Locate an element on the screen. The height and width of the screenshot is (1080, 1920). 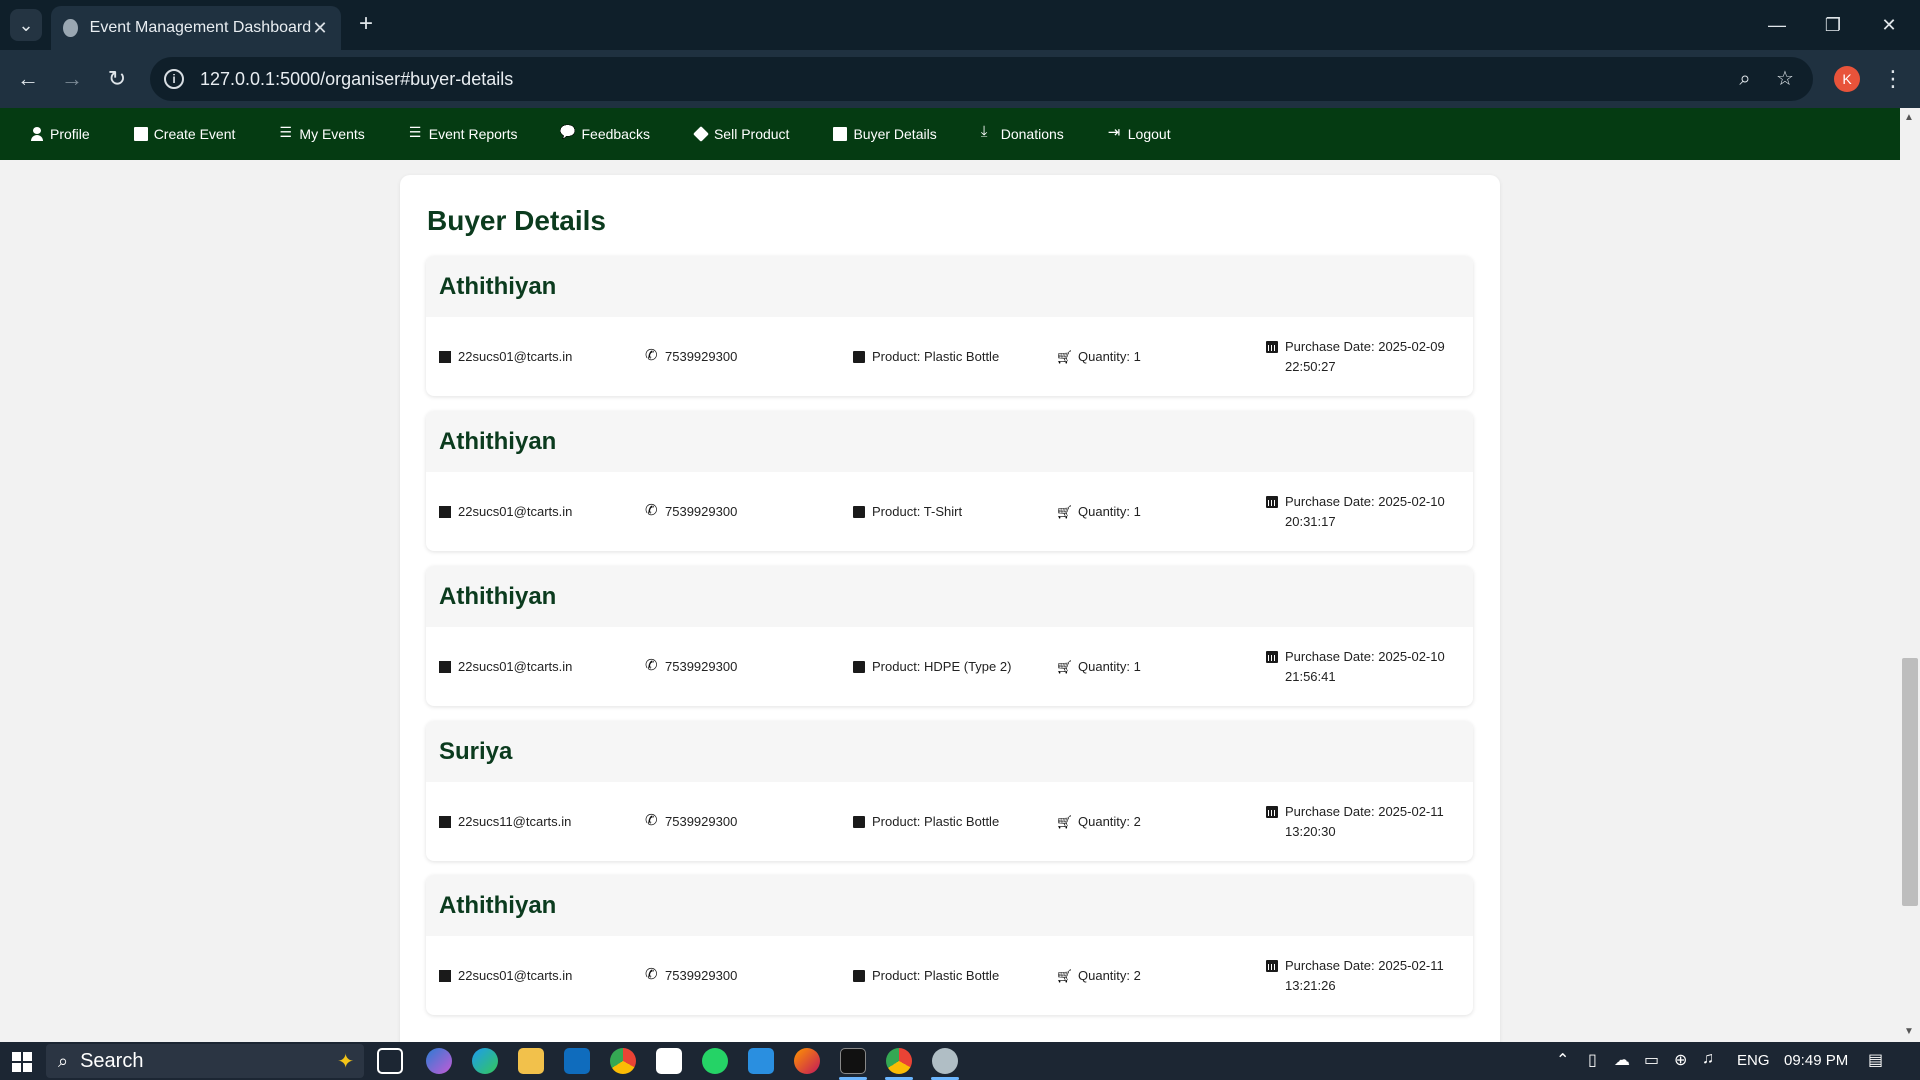
cart-icon is located at coordinates (1065, 357).